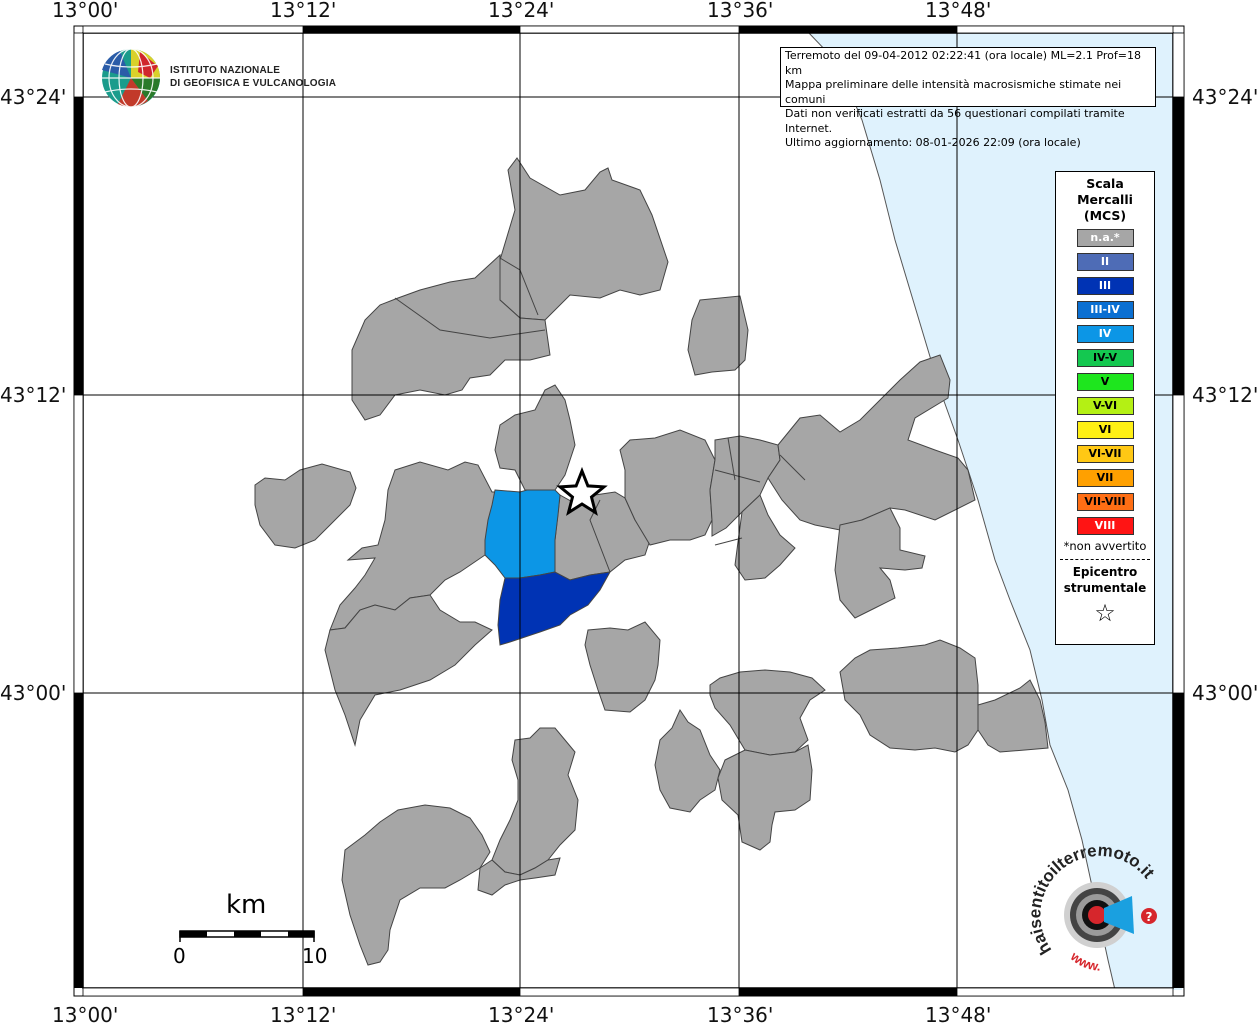 The width and height of the screenshot is (1257, 1027). What do you see at coordinates (1105, 526) in the screenshot?
I see `legend-item: VIII` at bounding box center [1105, 526].